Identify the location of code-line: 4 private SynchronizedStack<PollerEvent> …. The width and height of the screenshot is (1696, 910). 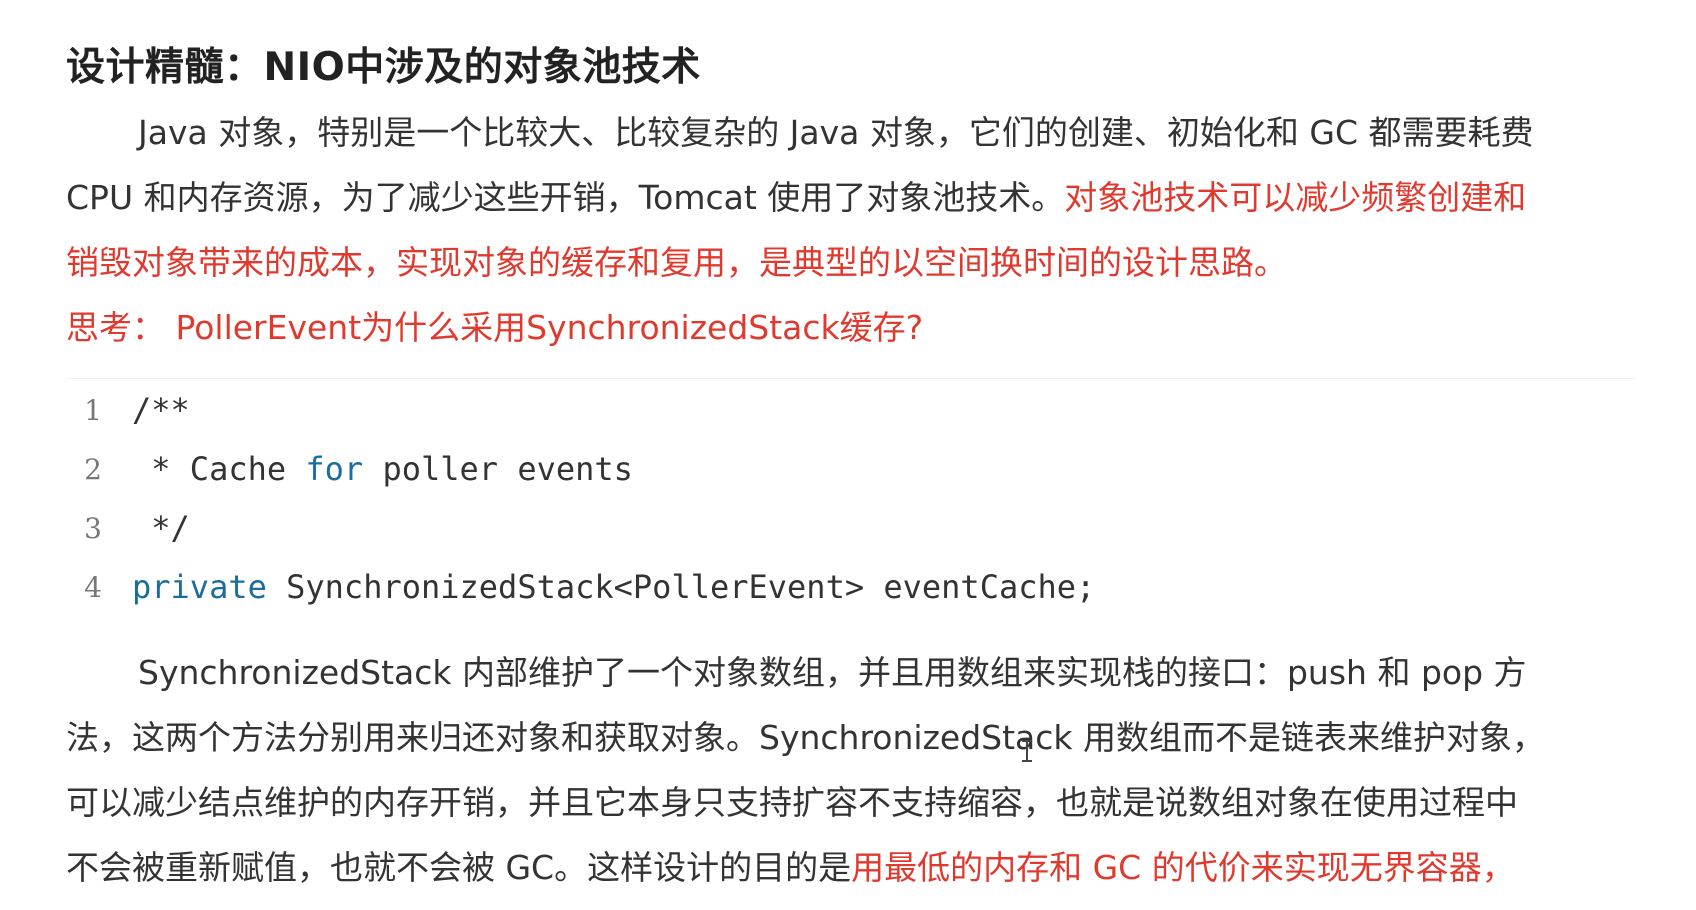
(580, 587).